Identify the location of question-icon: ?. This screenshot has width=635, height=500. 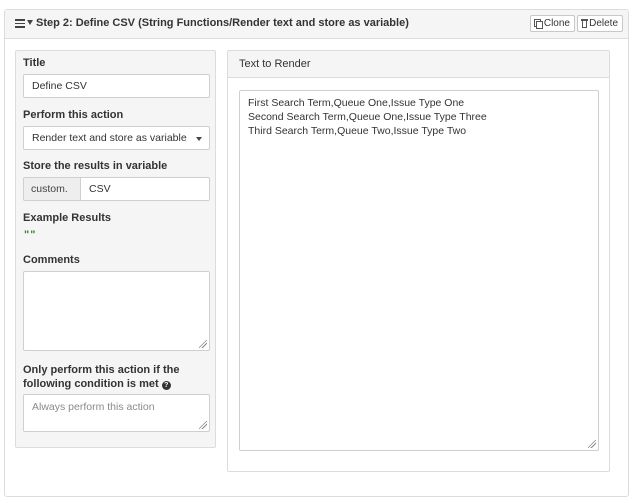
(166, 385).